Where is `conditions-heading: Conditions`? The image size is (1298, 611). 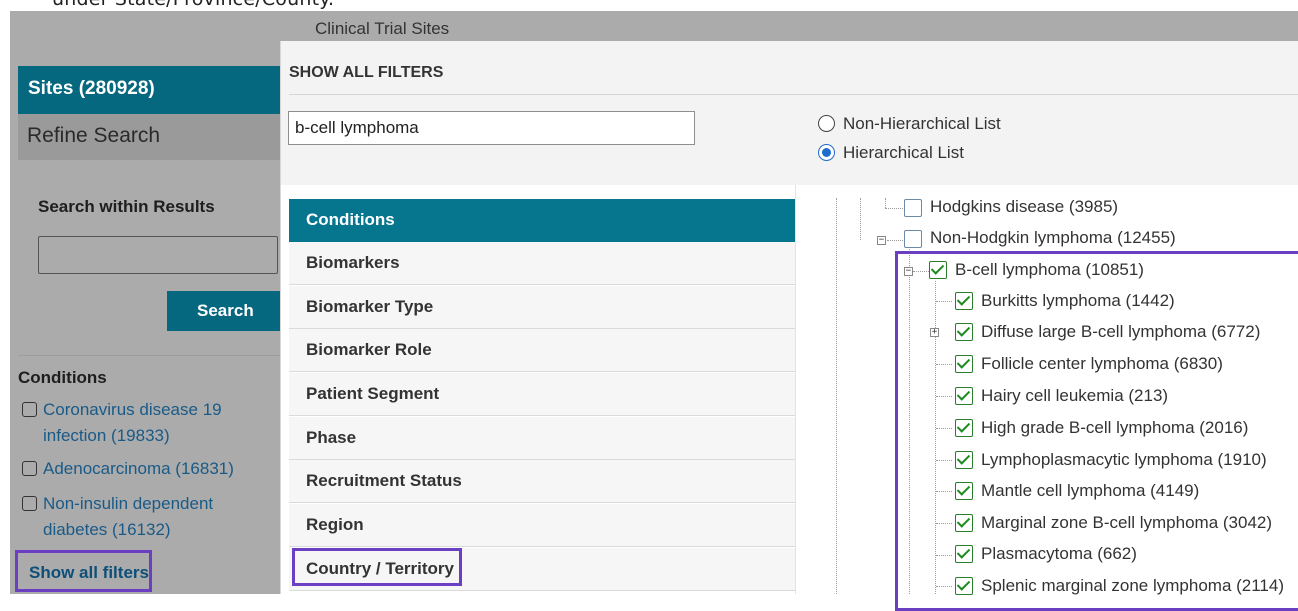 conditions-heading: Conditions is located at coordinates (62, 377).